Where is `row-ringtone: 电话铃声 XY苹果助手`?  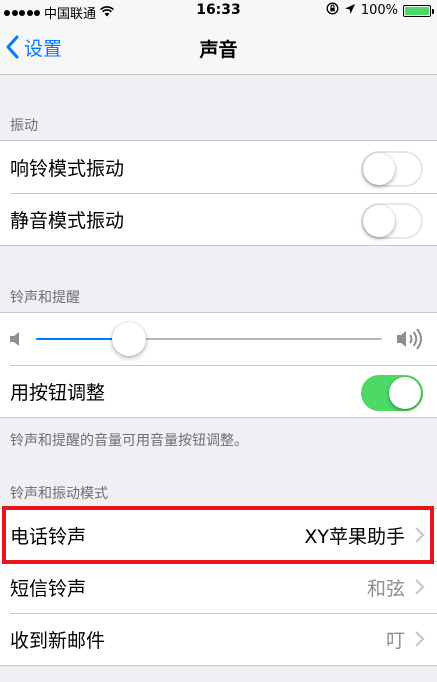 row-ringtone: 电话铃声 XY苹果助手 is located at coordinates (218, 535).